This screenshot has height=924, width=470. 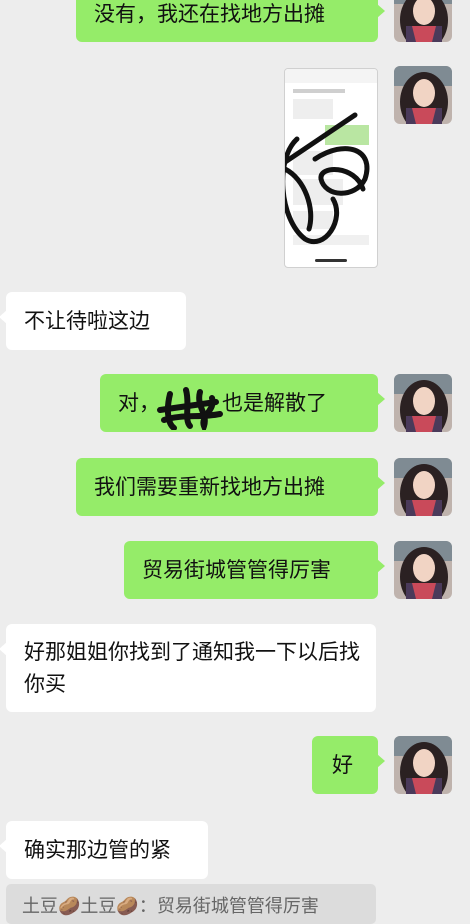 What do you see at coordinates (237, 906) in the screenshot?
I see `quote-text: 贸易街城管管得厉害` at bounding box center [237, 906].